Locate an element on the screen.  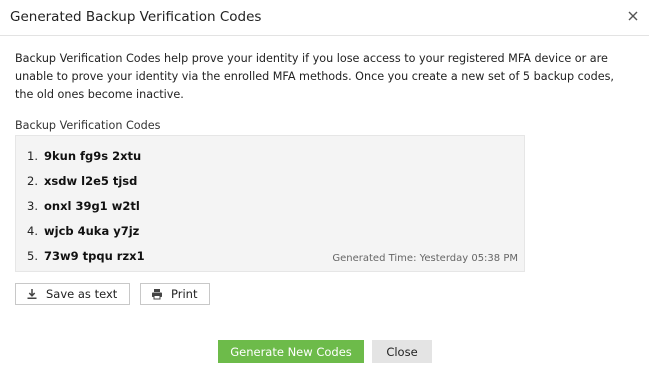
printer-icon is located at coordinates (157, 294).